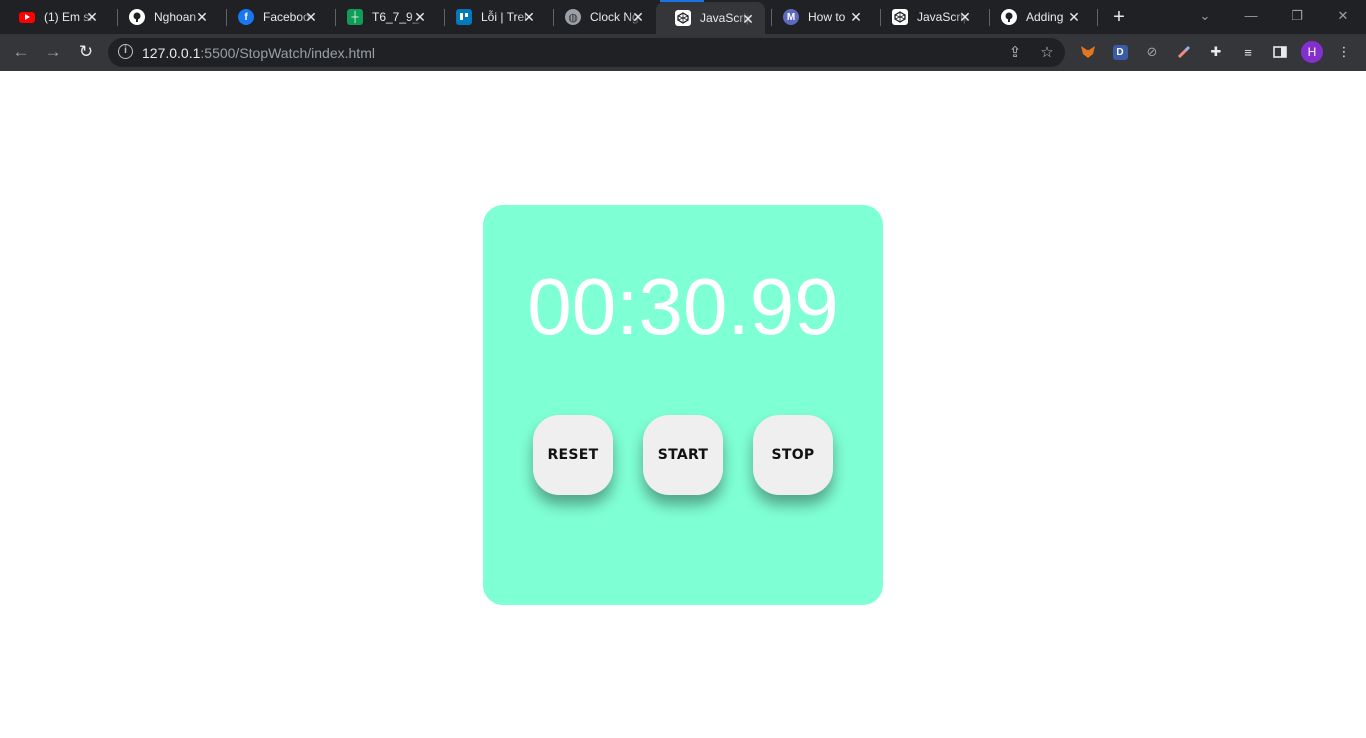  Describe the element at coordinates (1343, 16) in the screenshot. I see `window-close-icon: ✕` at that location.